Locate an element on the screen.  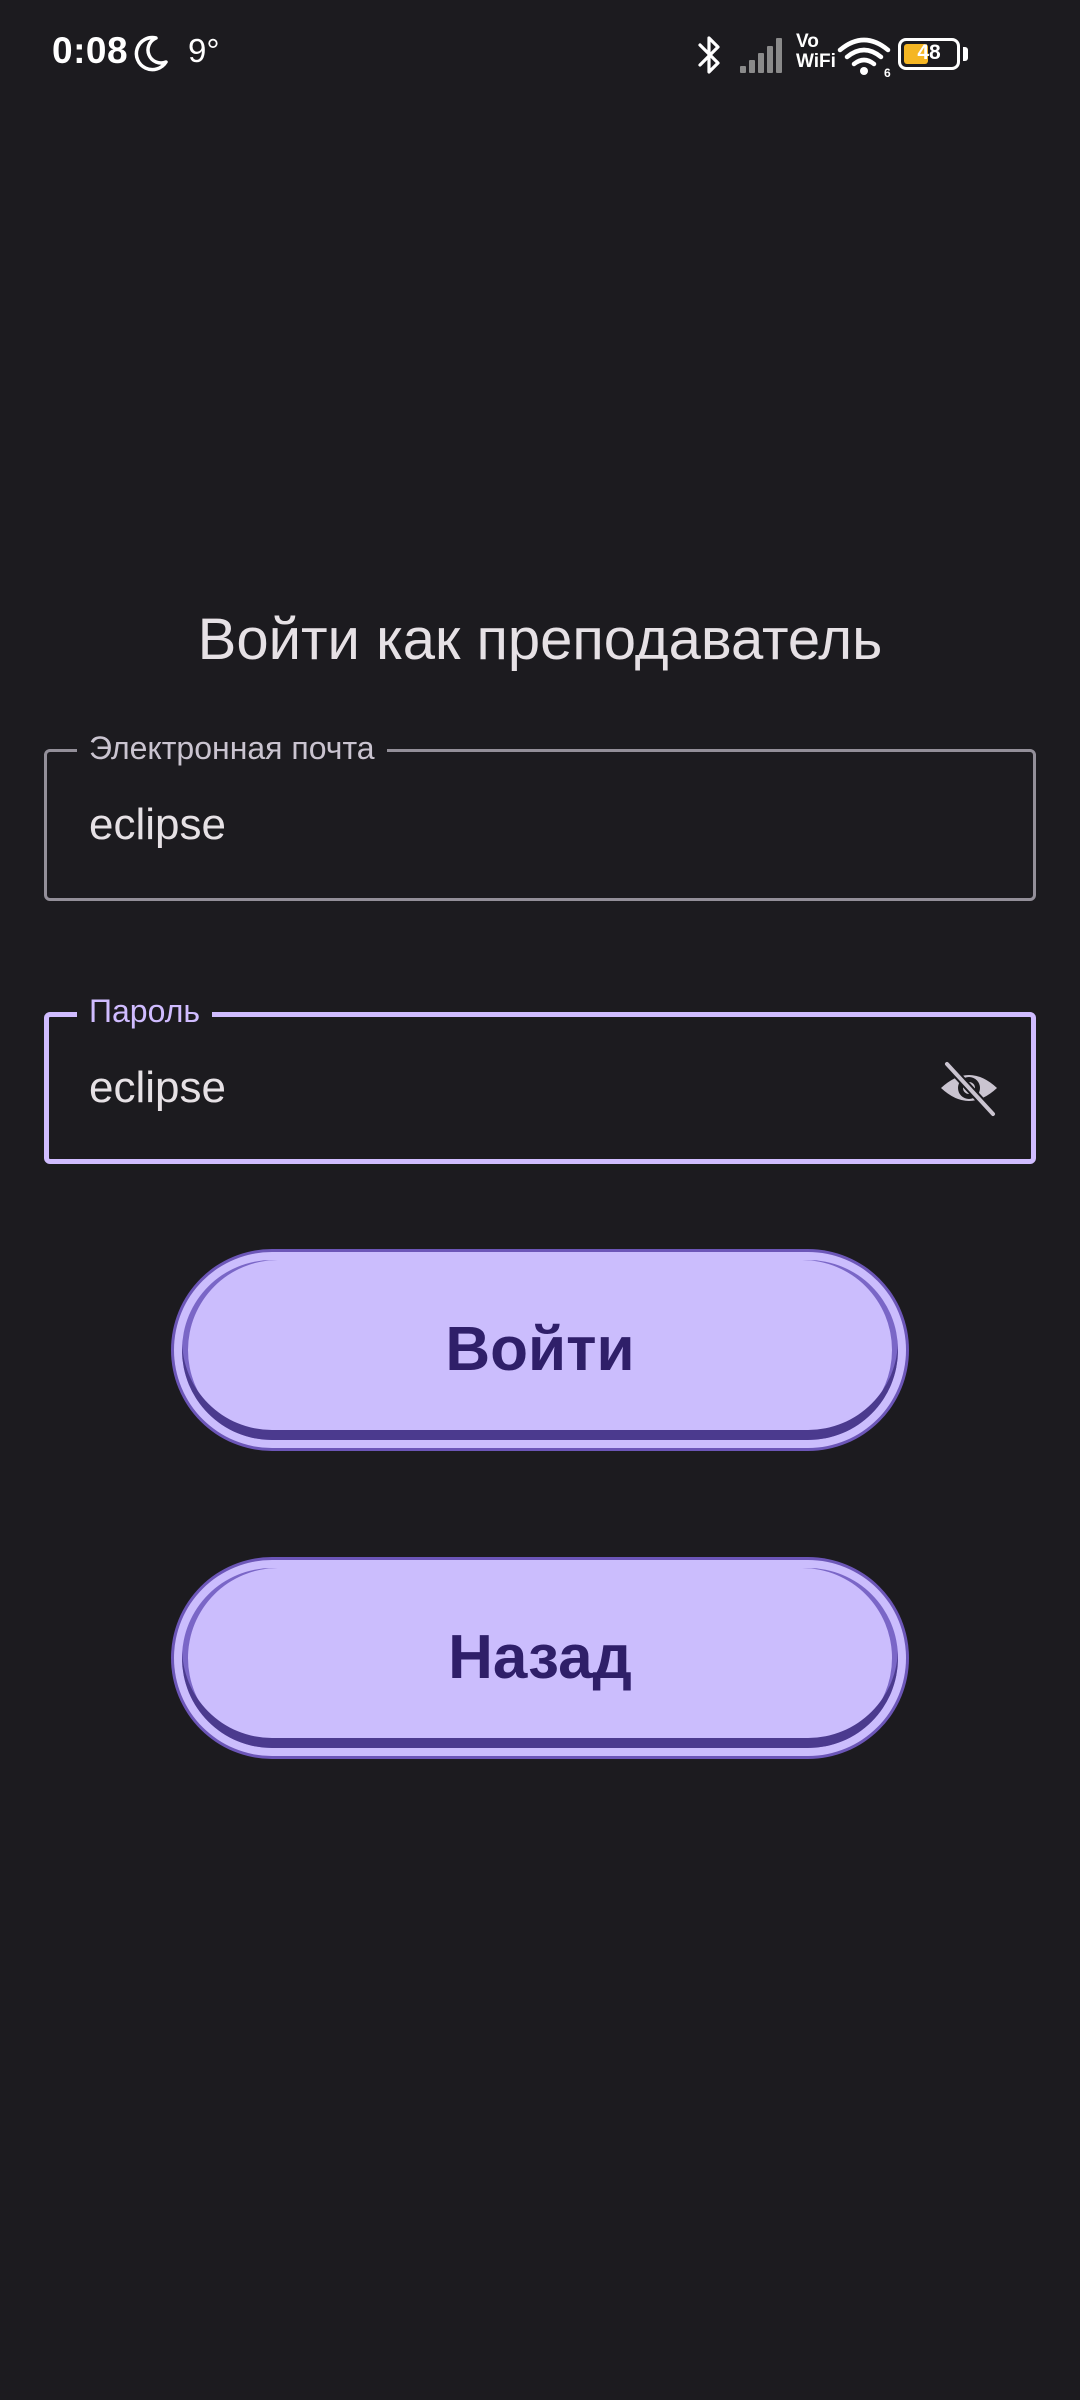
battery-level: 48 is located at coordinates (929, 52).